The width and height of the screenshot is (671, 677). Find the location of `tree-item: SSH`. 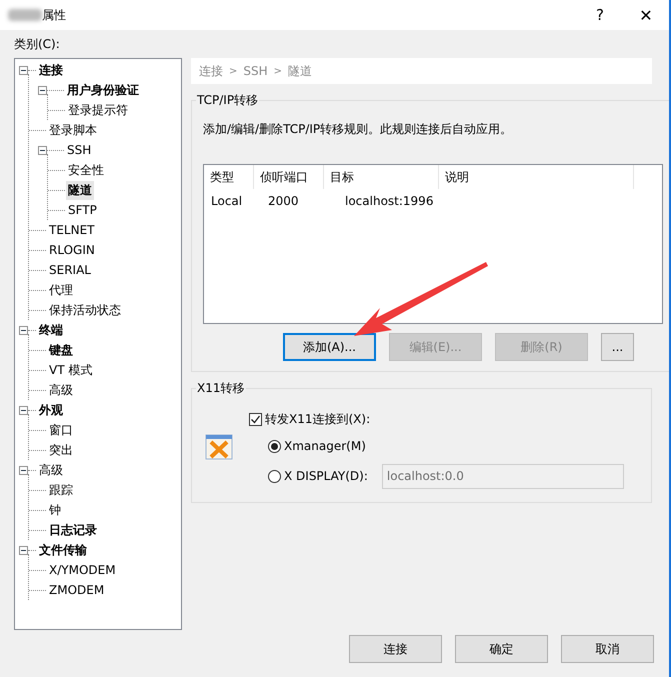

tree-item: SSH is located at coordinates (79, 150).